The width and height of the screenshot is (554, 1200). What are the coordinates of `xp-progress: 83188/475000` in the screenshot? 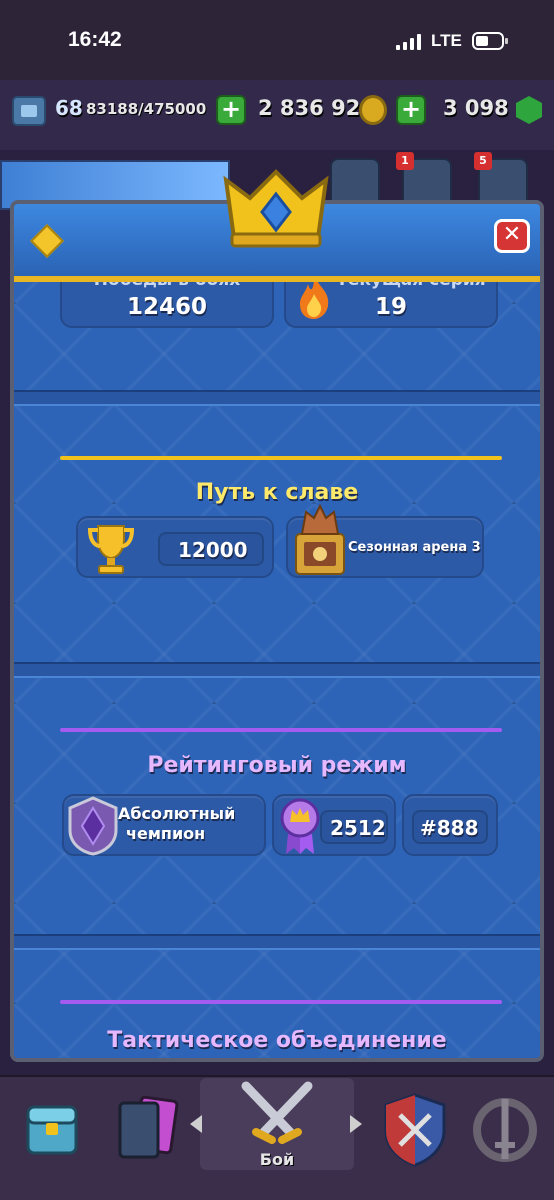 It's located at (146, 109).